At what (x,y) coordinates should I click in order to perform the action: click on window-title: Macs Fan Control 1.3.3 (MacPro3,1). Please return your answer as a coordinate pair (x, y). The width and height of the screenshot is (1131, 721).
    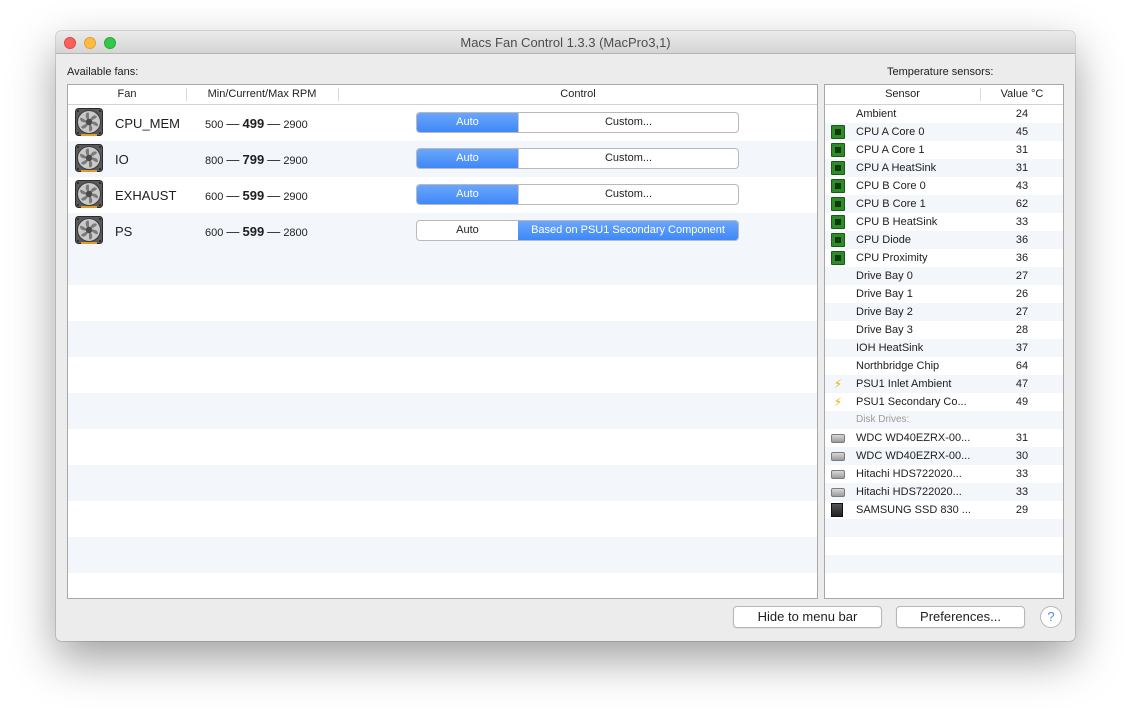
    Looking at the image, I should click on (565, 42).